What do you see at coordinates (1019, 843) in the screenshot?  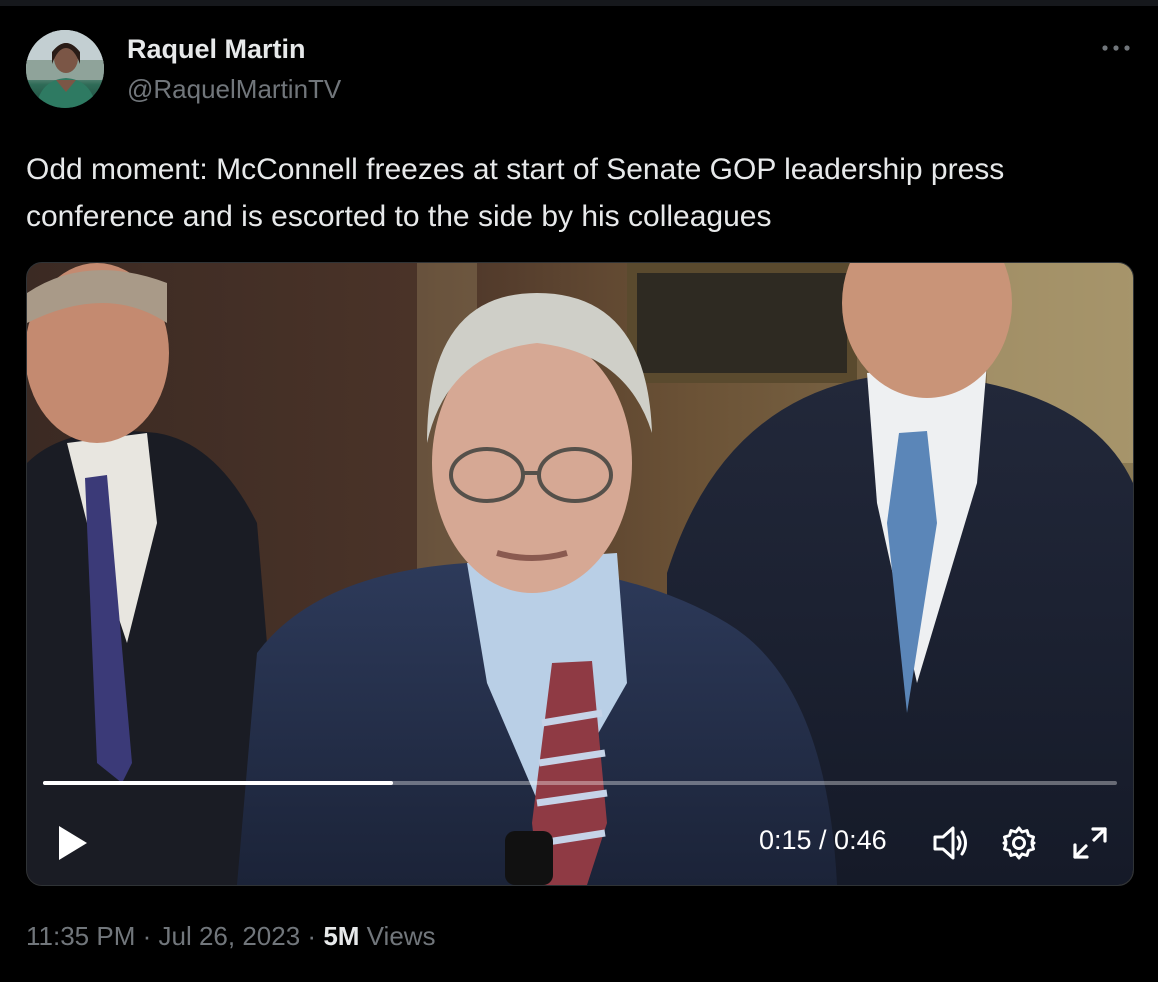 I see `settings-gear-icon` at bounding box center [1019, 843].